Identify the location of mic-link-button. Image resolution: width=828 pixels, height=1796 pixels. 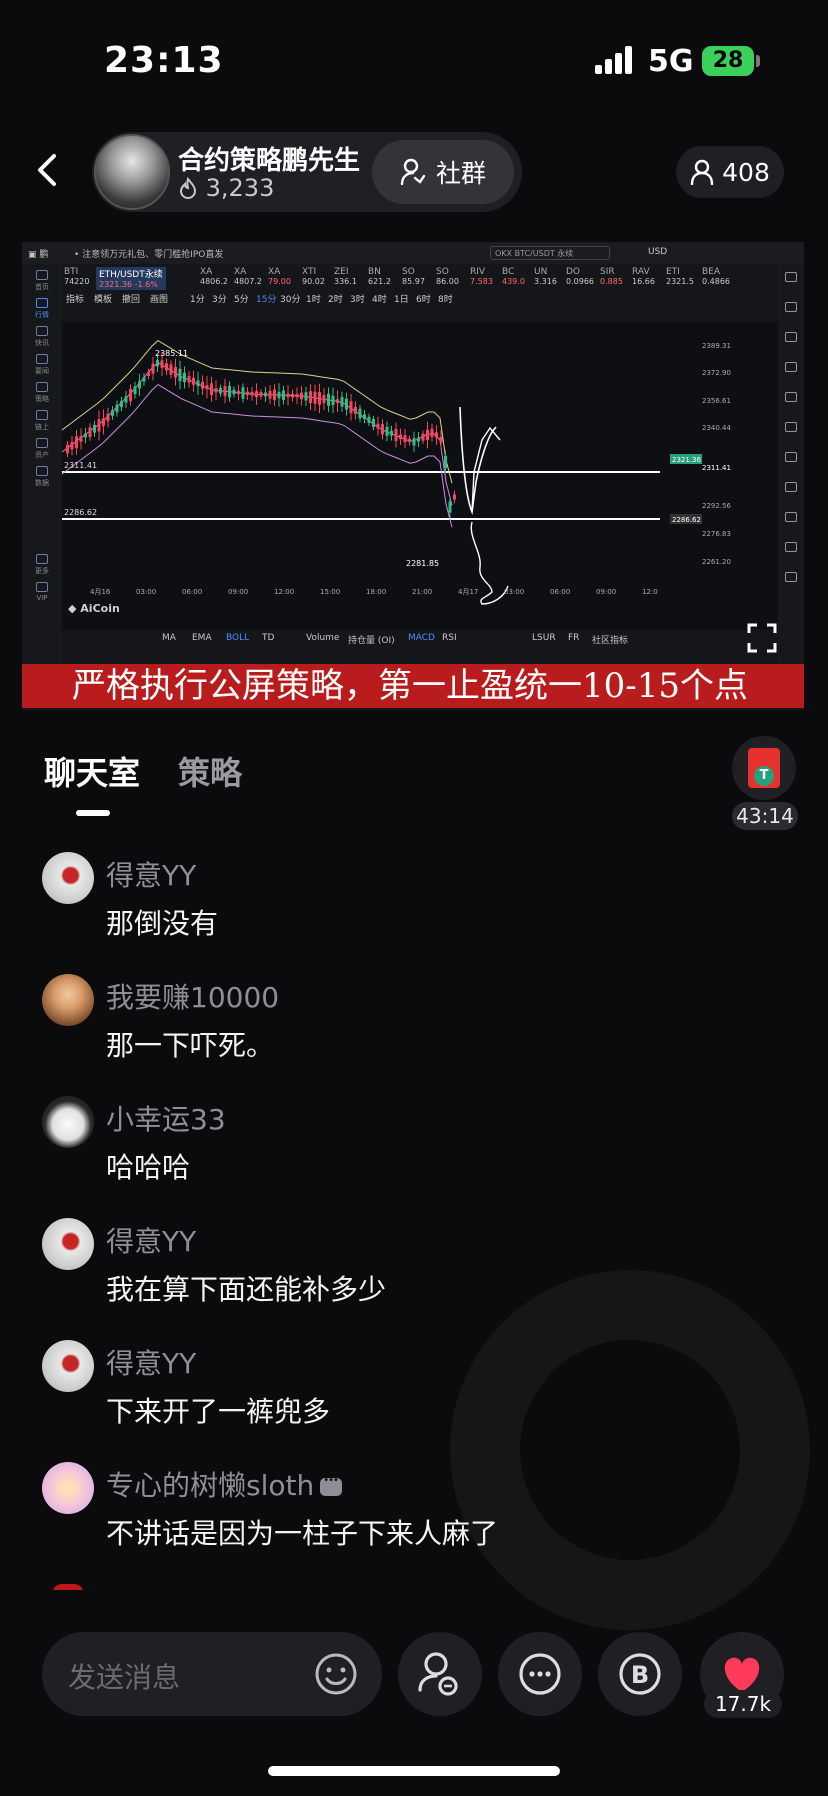
(440, 1674).